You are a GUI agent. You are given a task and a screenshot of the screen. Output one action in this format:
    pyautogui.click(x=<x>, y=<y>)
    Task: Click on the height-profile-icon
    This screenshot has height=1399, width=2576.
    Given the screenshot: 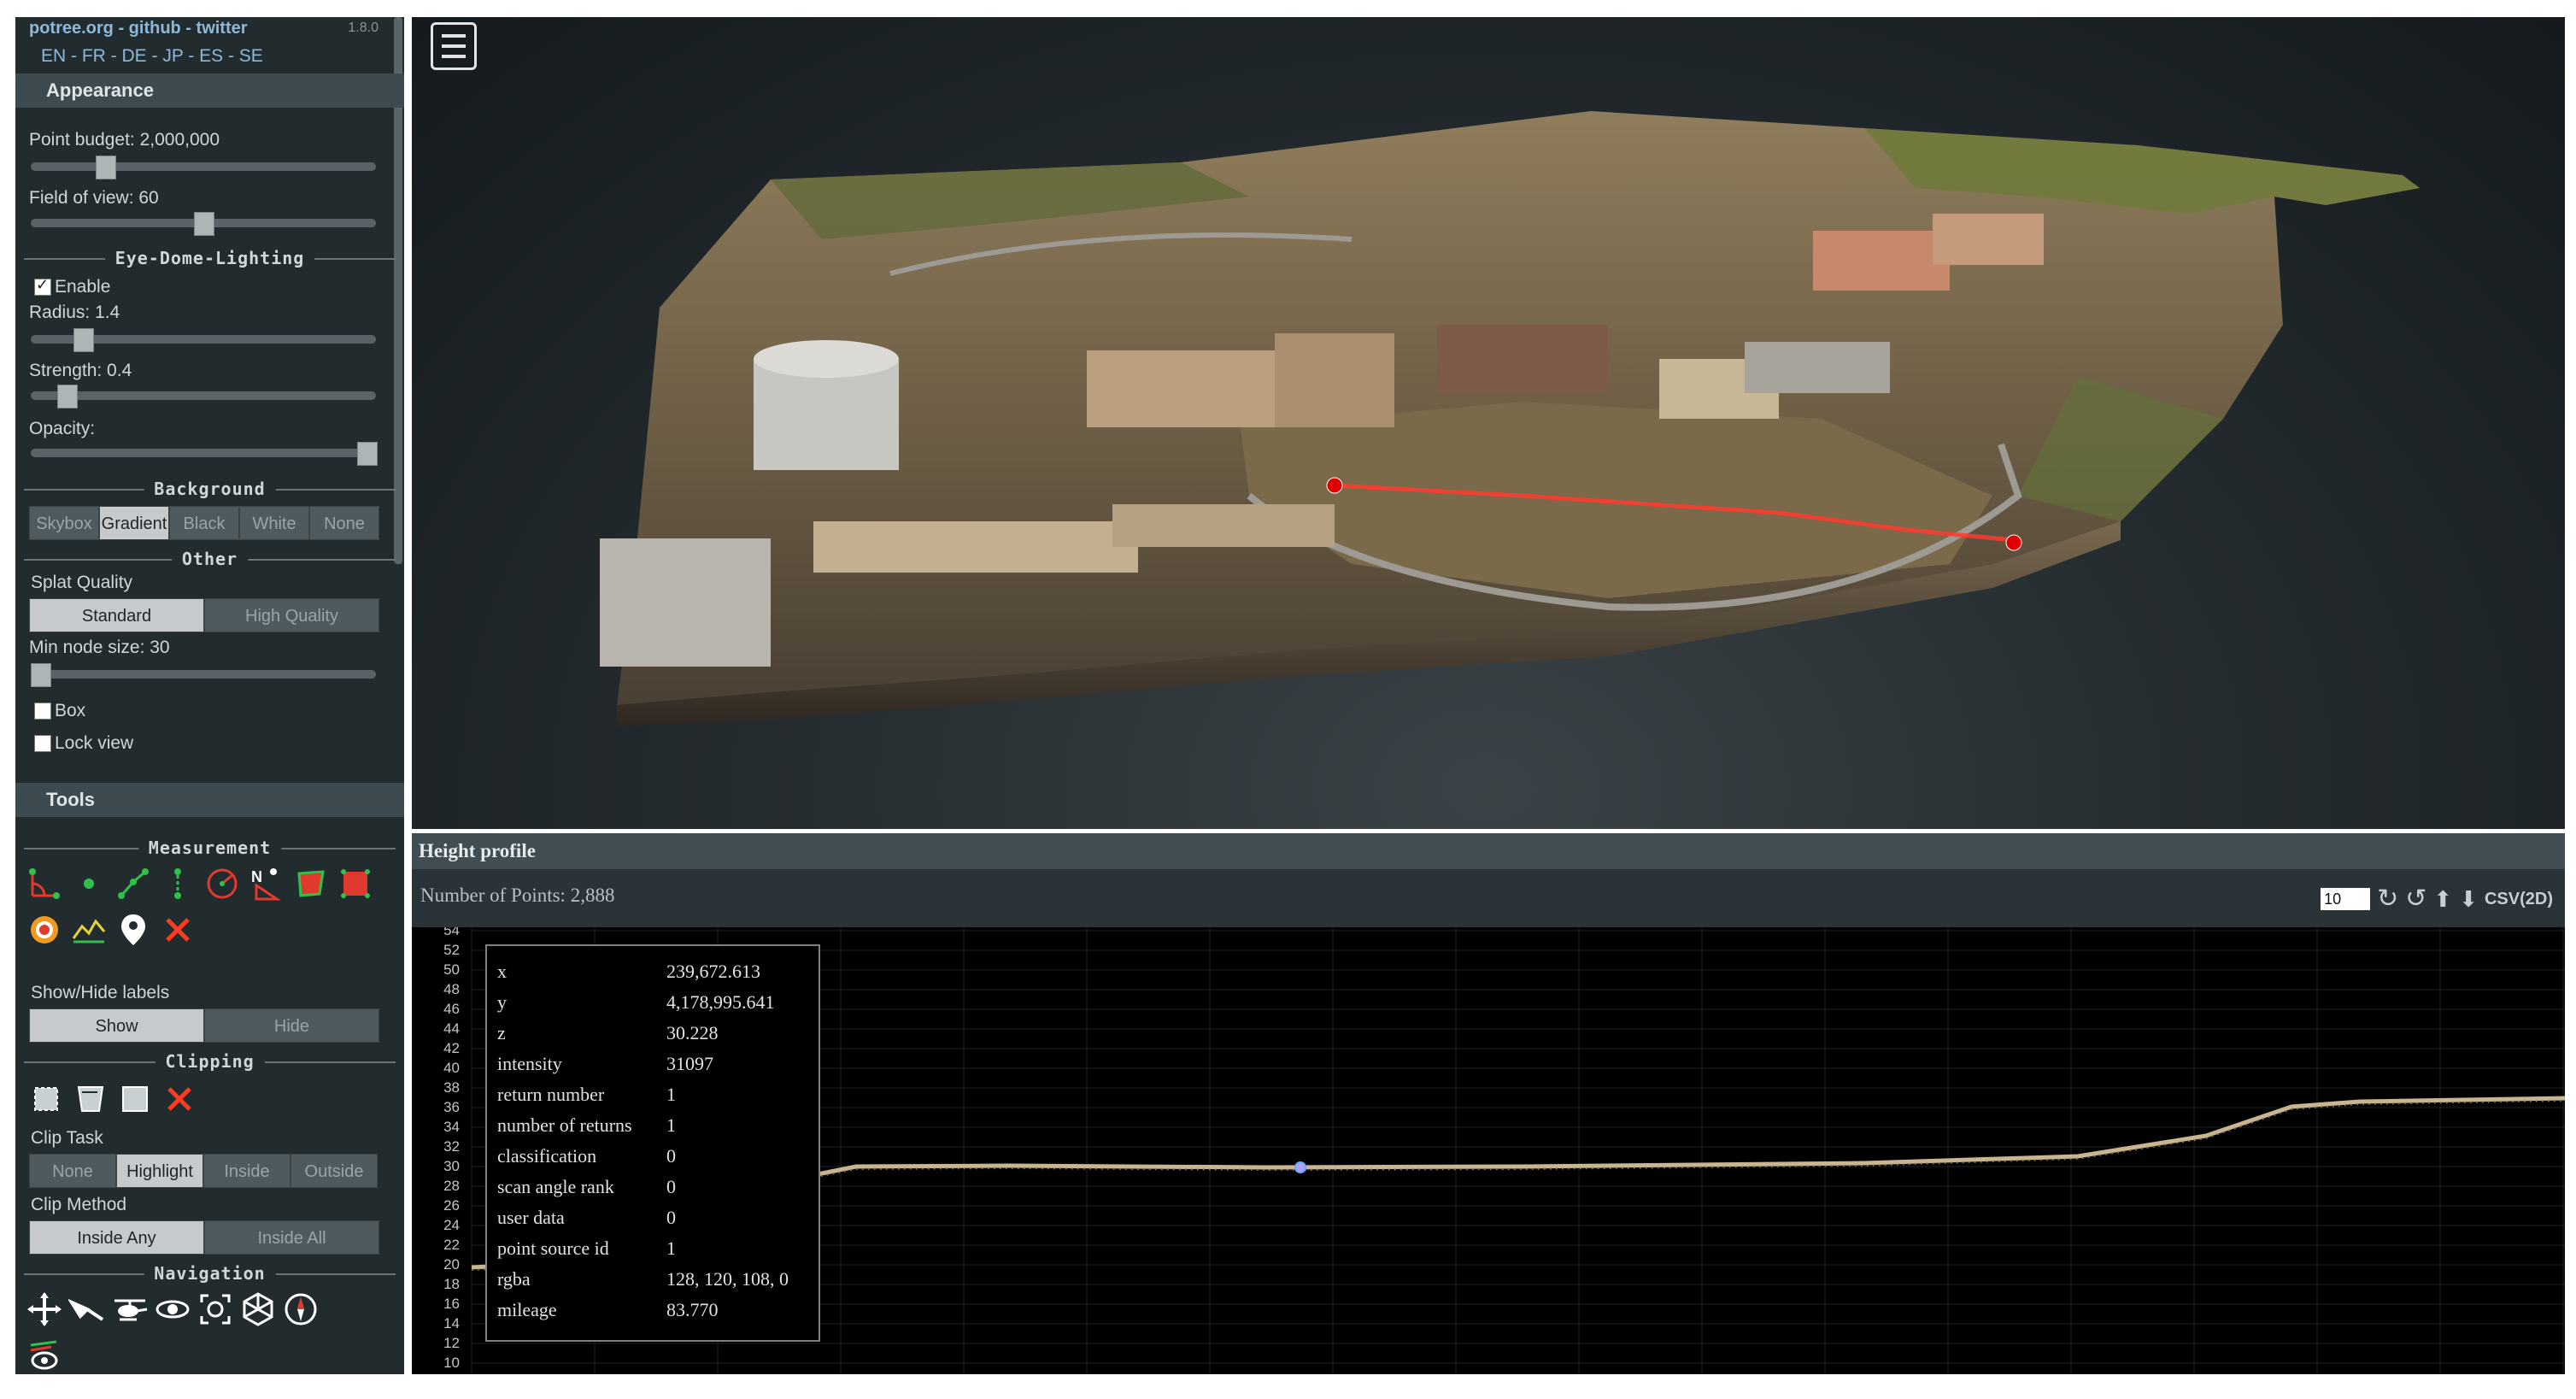 What is the action you would take?
    pyautogui.click(x=89, y=930)
    